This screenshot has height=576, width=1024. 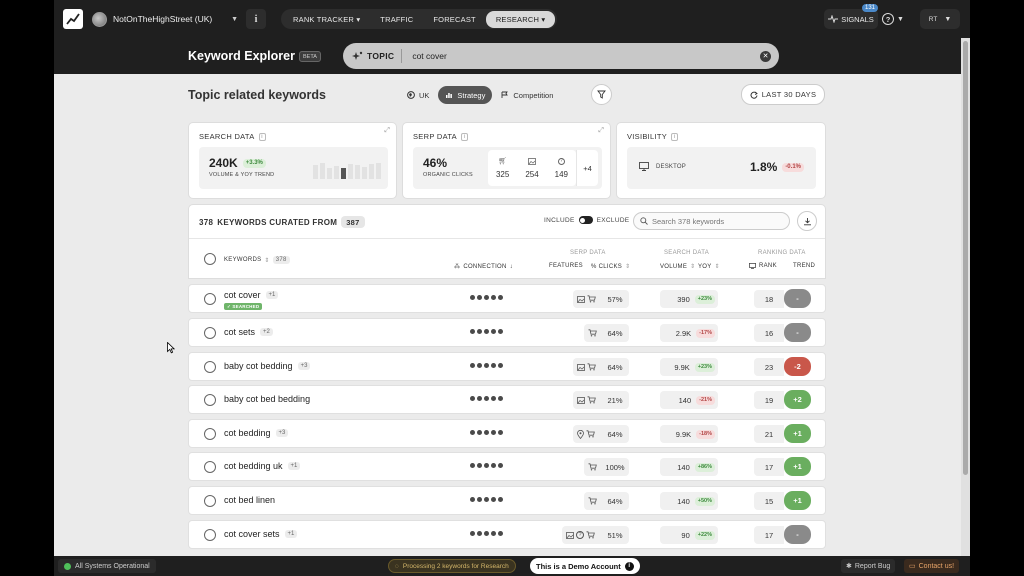 I want to click on tab-traffic: TRAFFIC, so click(x=396, y=19).